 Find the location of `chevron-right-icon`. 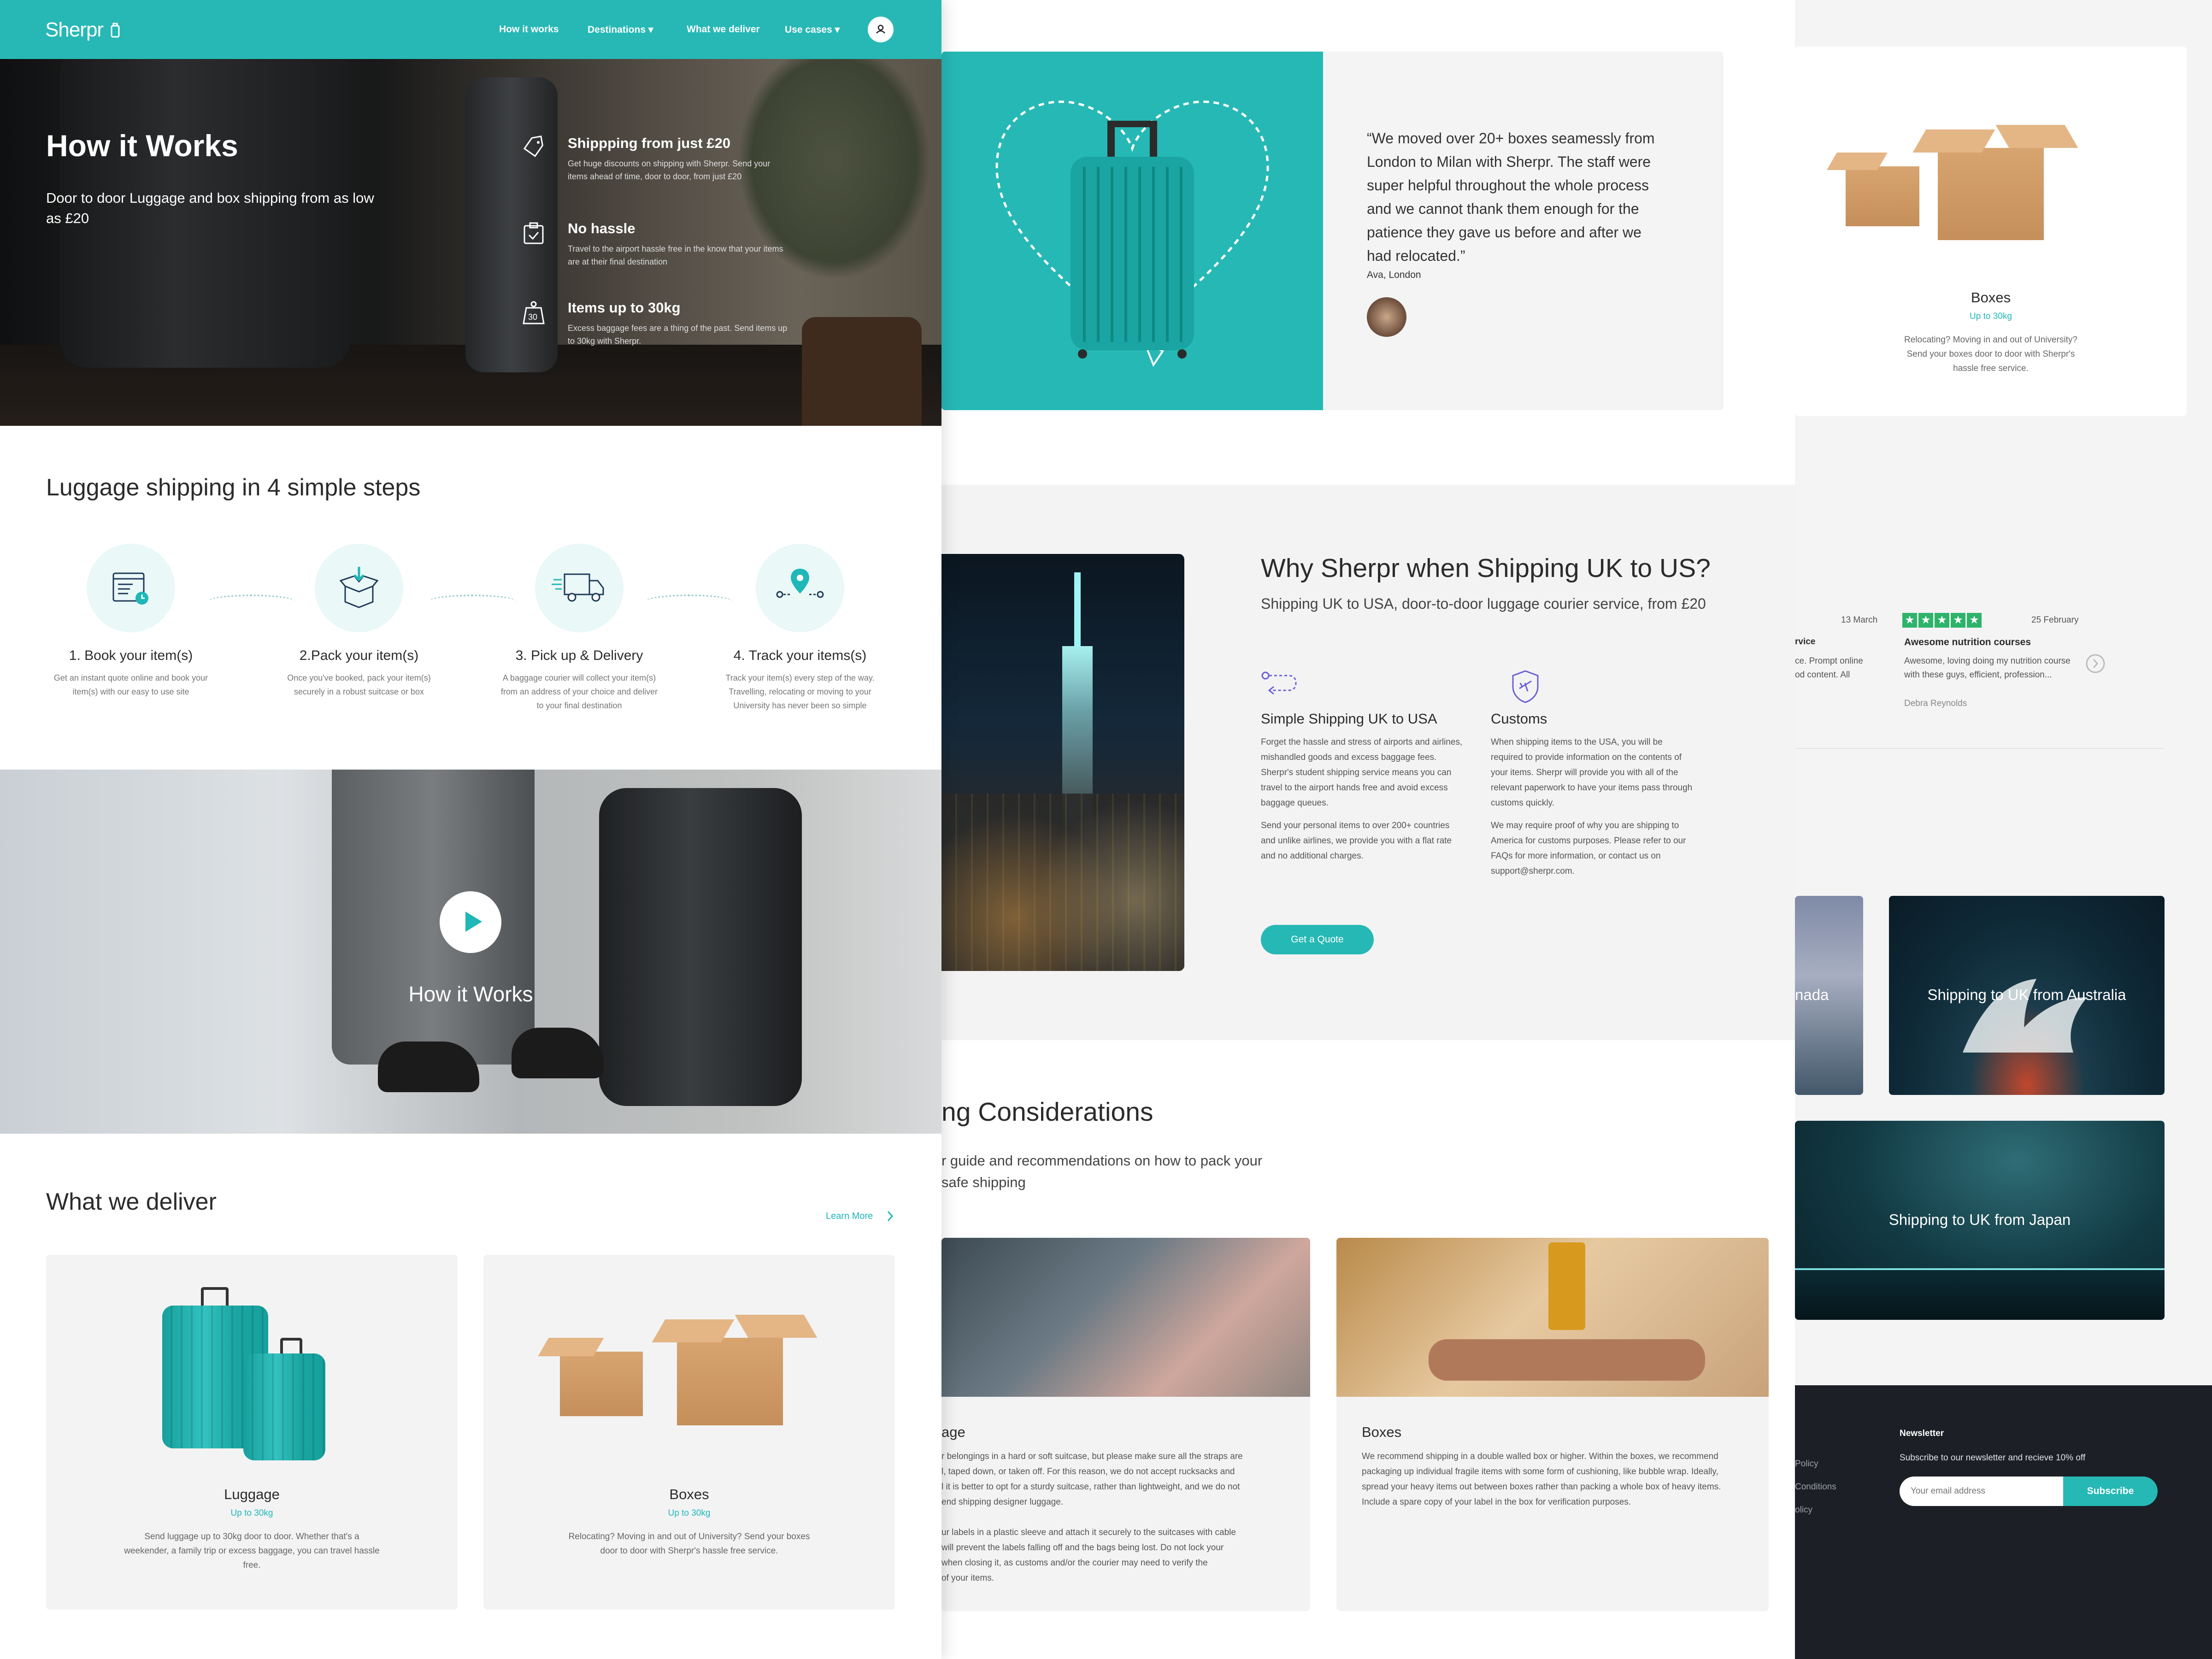

chevron-right-icon is located at coordinates (890, 1216).